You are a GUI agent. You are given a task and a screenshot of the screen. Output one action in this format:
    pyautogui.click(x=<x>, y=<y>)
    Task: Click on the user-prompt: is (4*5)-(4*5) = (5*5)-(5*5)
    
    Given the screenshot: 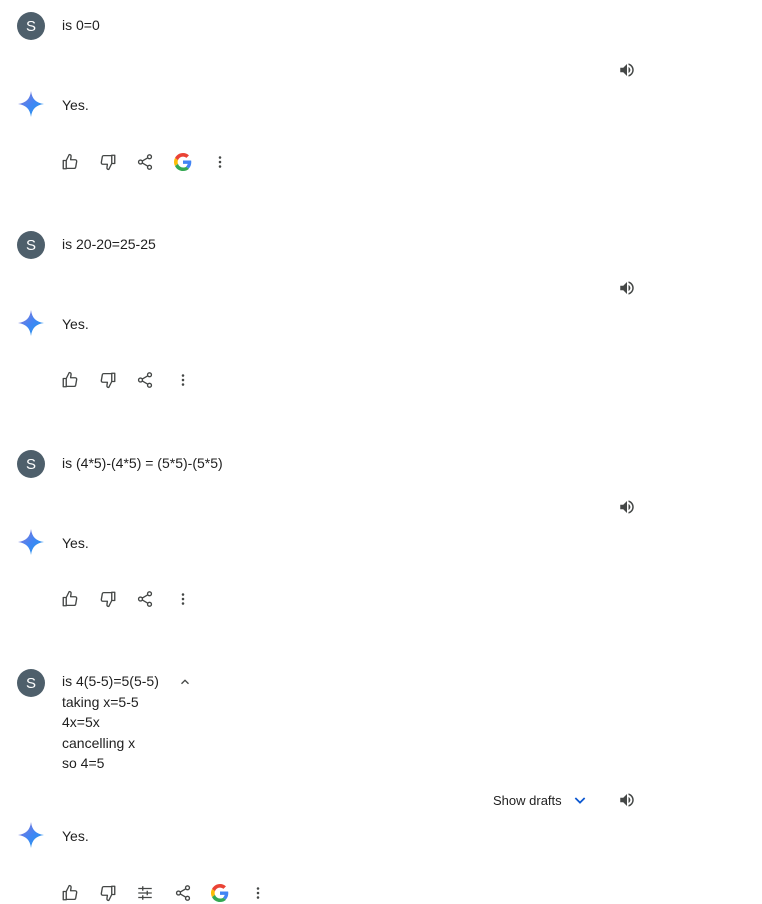 What is the action you would take?
    pyautogui.click(x=142, y=463)
    